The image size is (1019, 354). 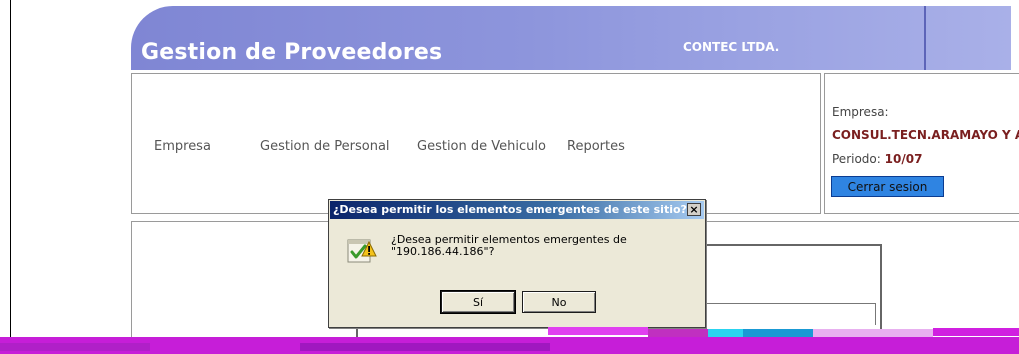 I want to click on nav-reportes: Reportes, so click(x=596, y=146).